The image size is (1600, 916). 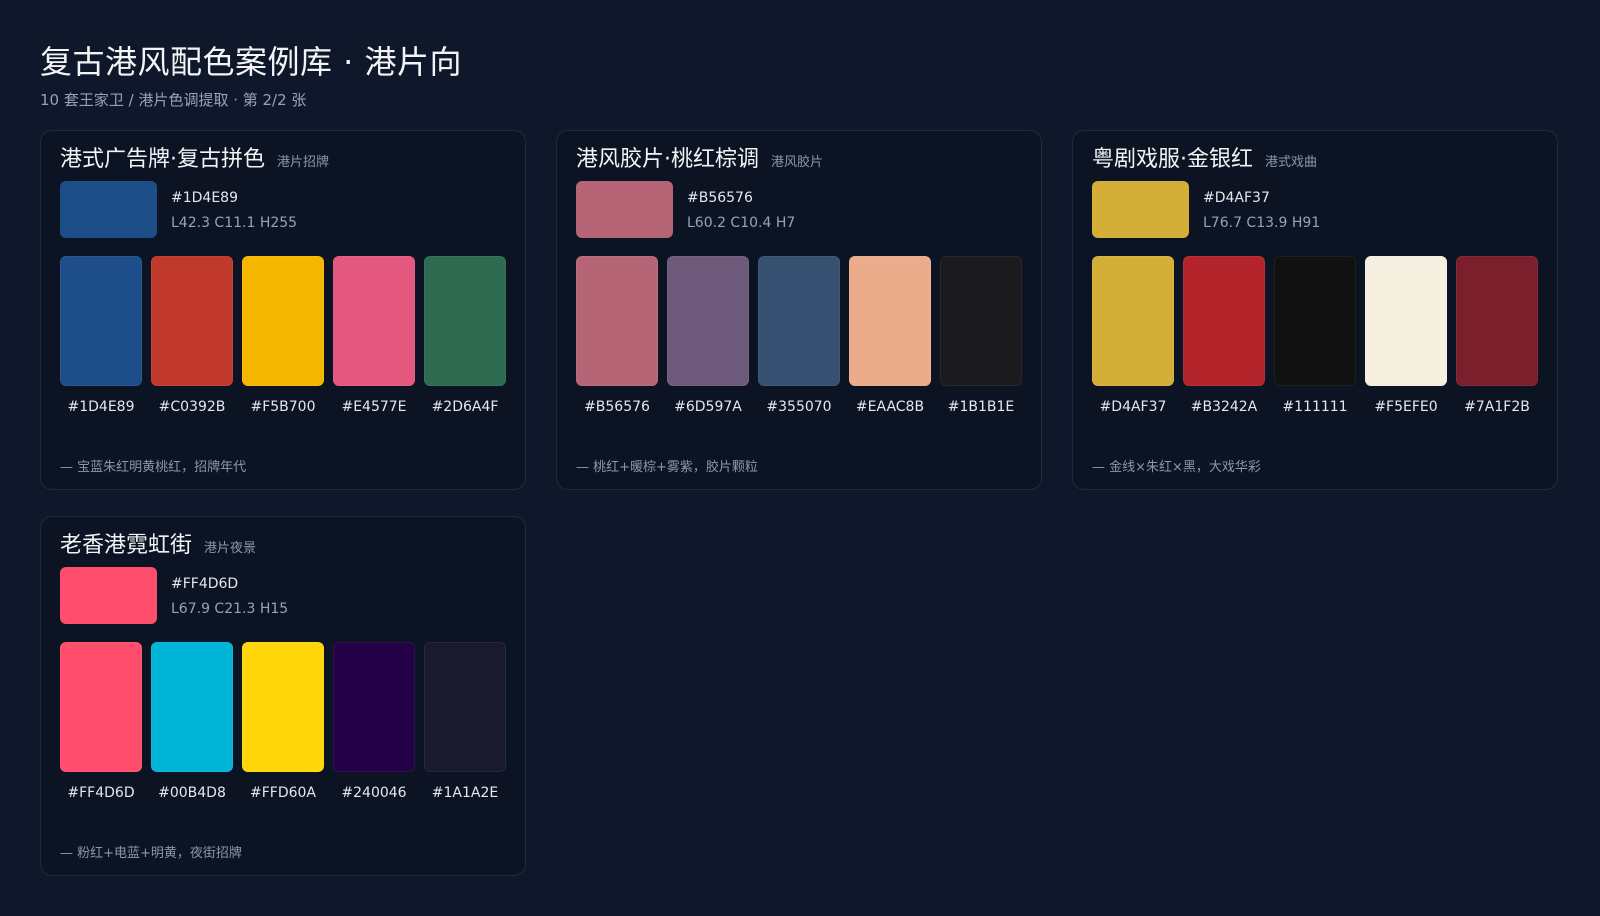 I want to click on swatch: #FFD60A, so click(x=283, y=722).